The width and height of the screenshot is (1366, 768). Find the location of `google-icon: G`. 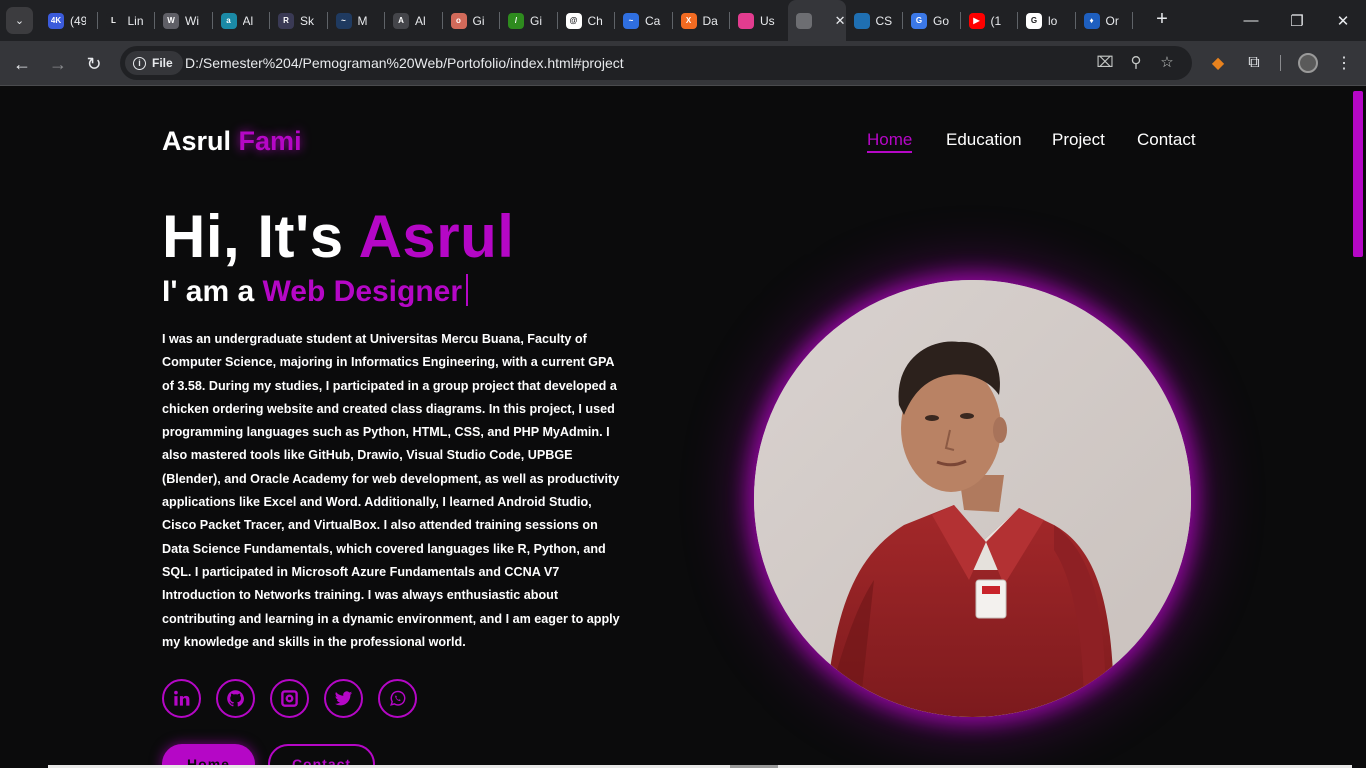

google-icon: G is located at coordinates (1034, 20).